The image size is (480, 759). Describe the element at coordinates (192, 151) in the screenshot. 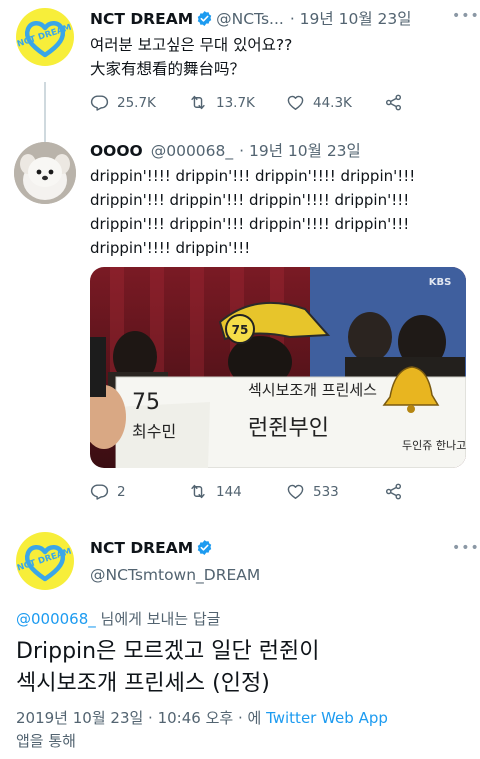

I see `author-handle: @000068_` at that location.